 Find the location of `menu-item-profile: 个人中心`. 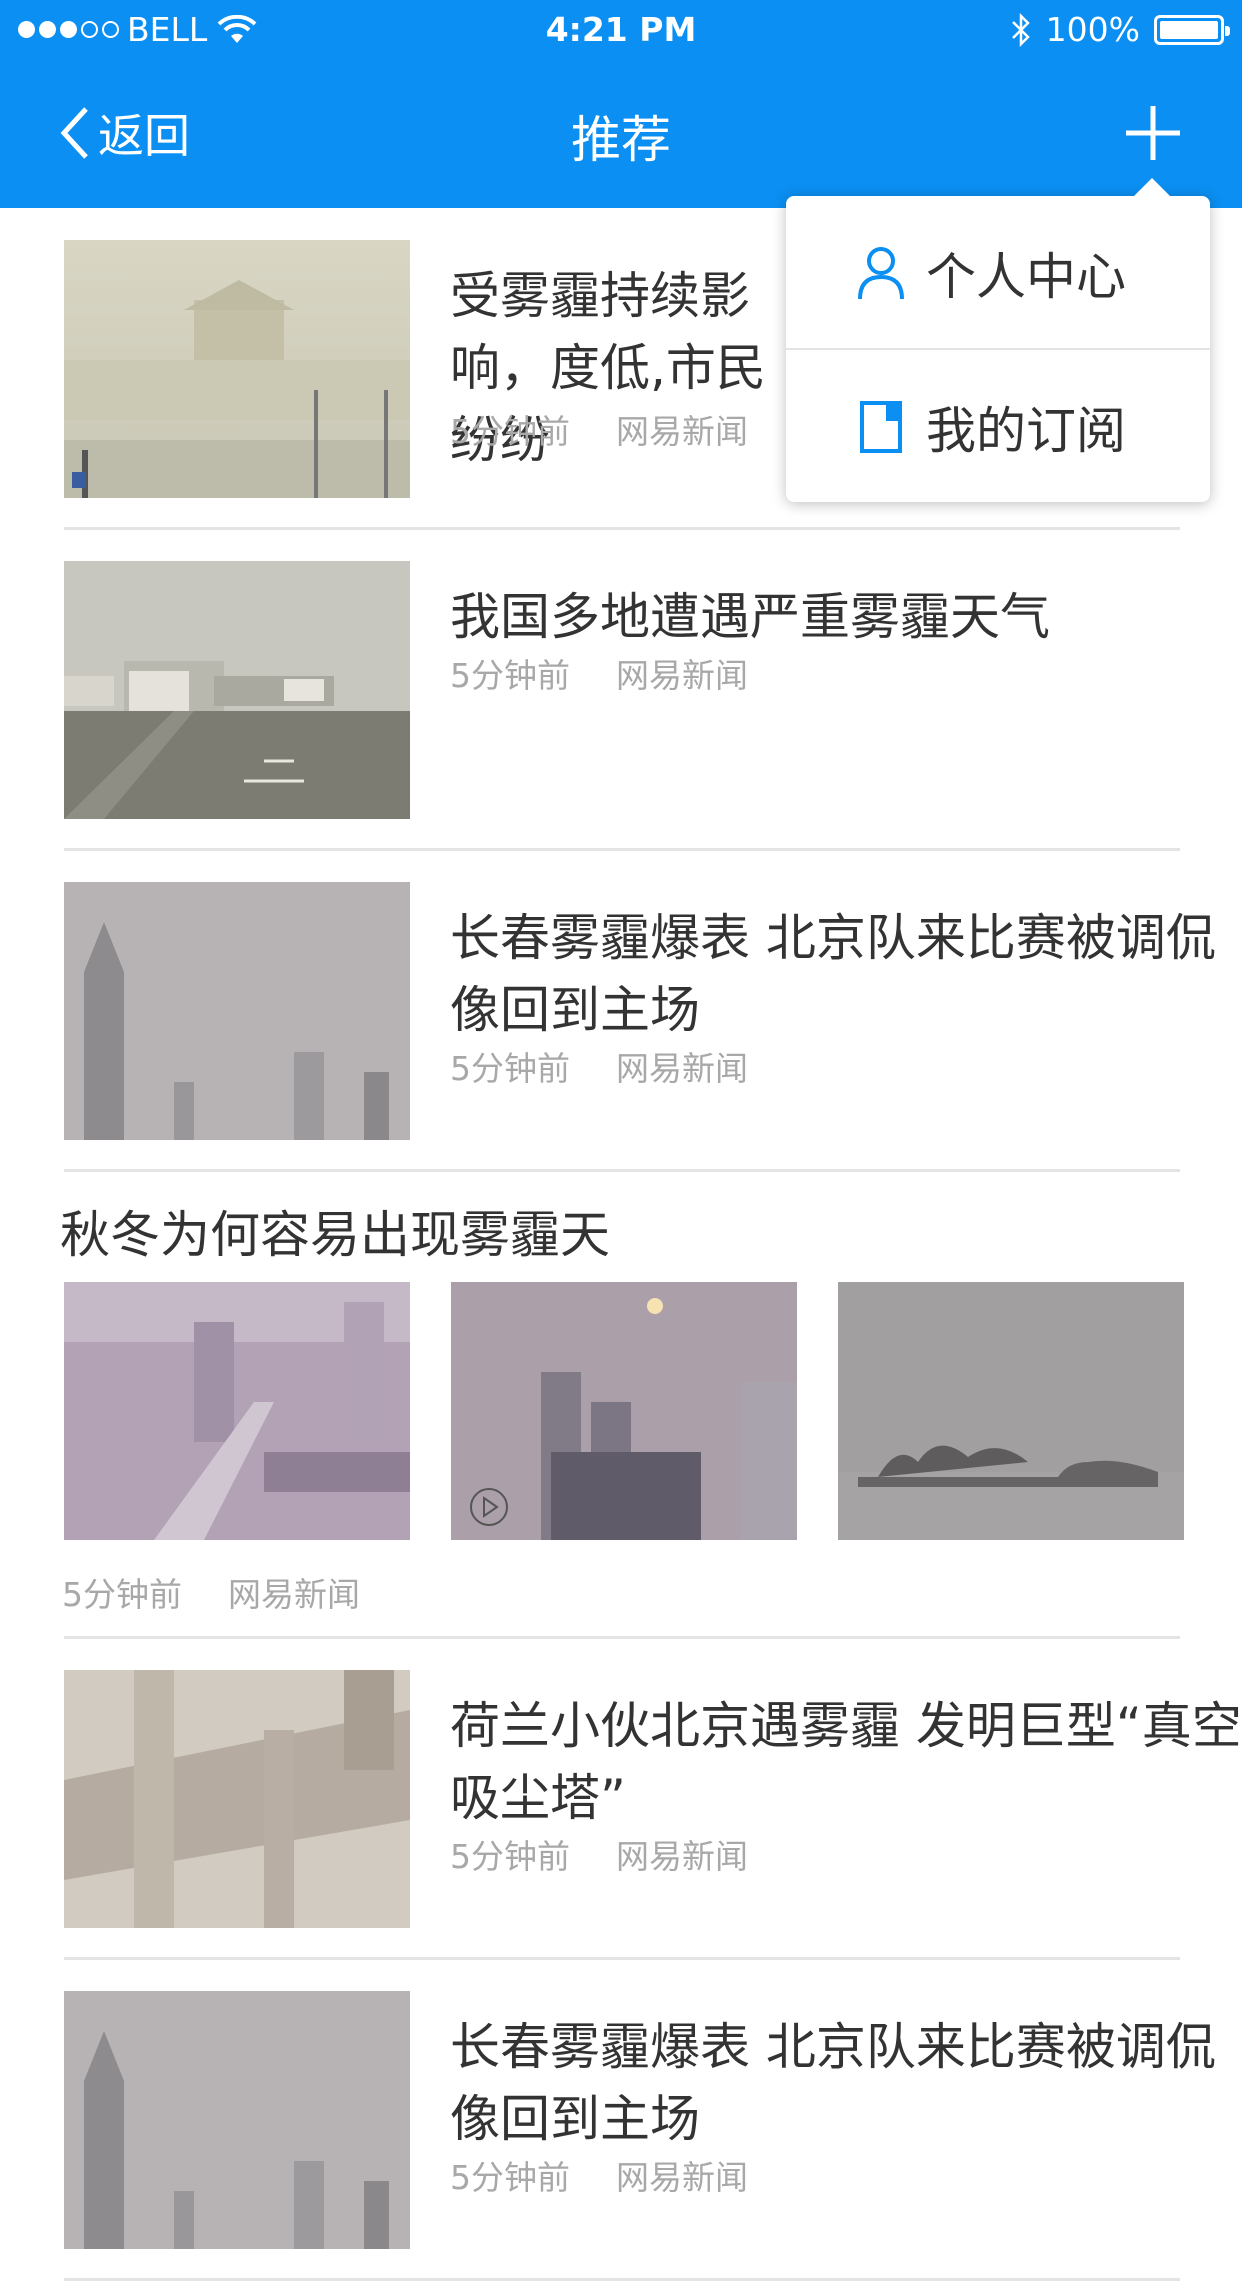

menu-item-profile: 个人中心 is located at coordinates (998, 272).